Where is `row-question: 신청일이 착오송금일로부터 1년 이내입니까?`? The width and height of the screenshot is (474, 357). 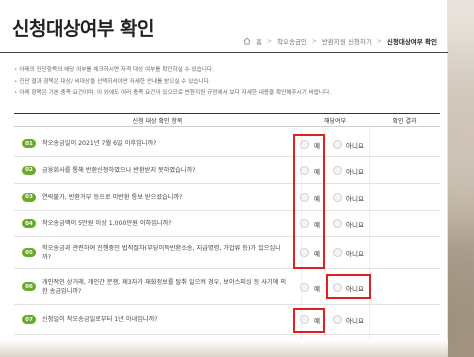
row-question: 신청일이 착오송금일로부터 1년 이내입니까? is located at coordinates (100, 319).